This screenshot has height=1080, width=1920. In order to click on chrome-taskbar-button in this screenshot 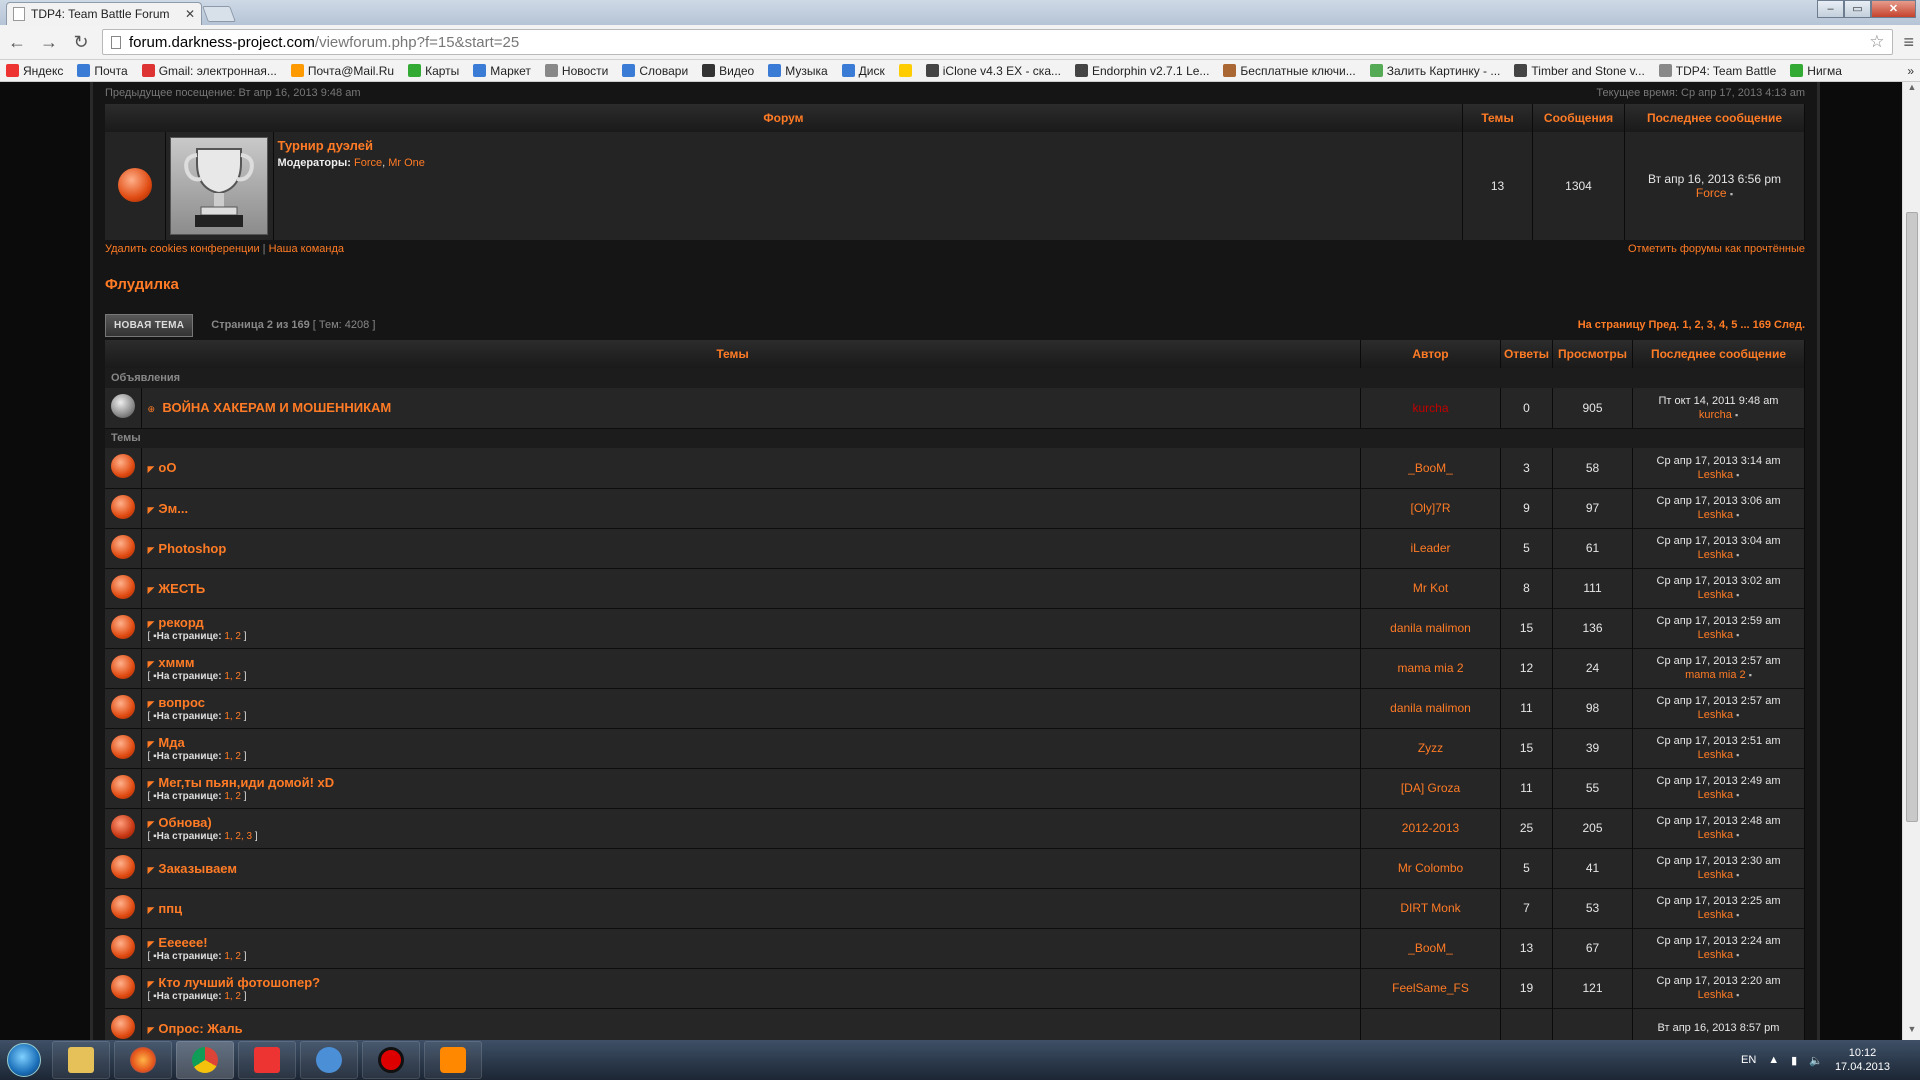, I will do `click(205, 1060)`.